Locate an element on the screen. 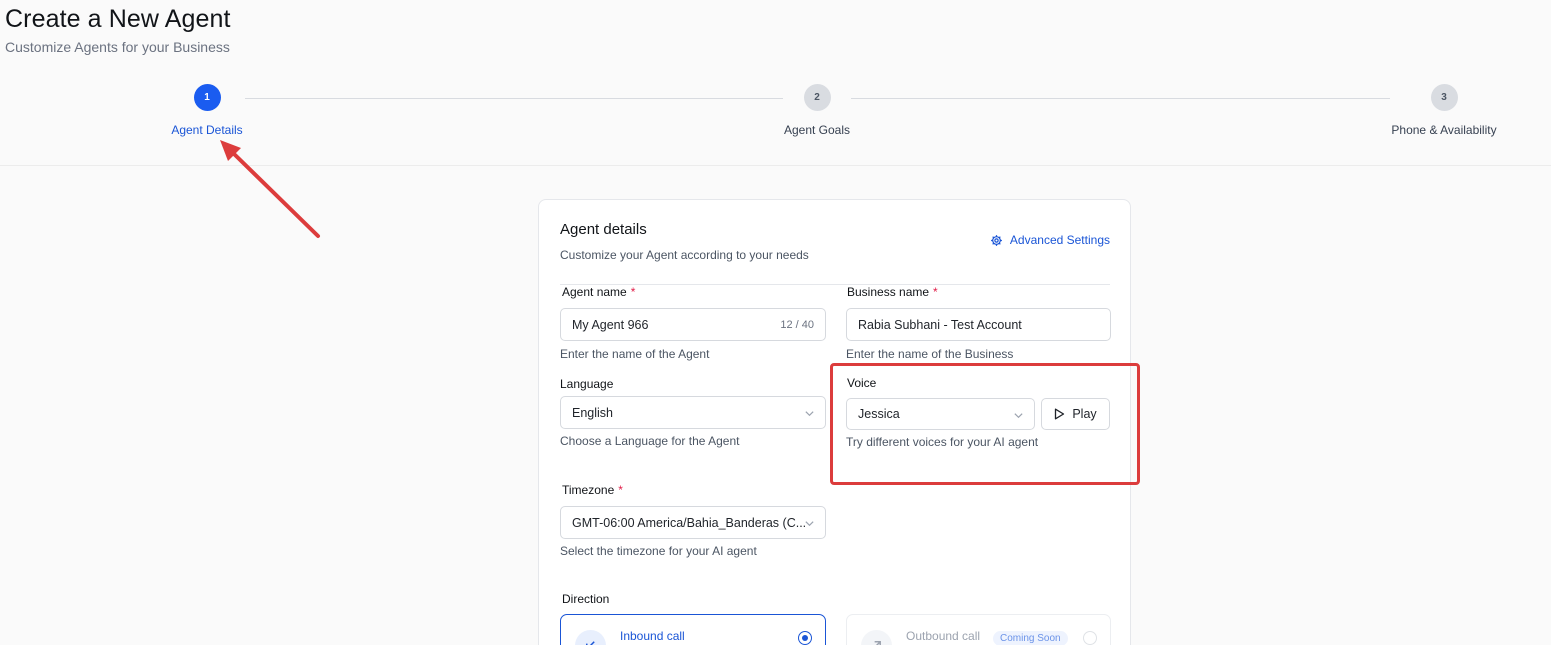 This screenshot has height=645, width=1551. agent-name-label: Agent name * is located at coordinates (599, 292).